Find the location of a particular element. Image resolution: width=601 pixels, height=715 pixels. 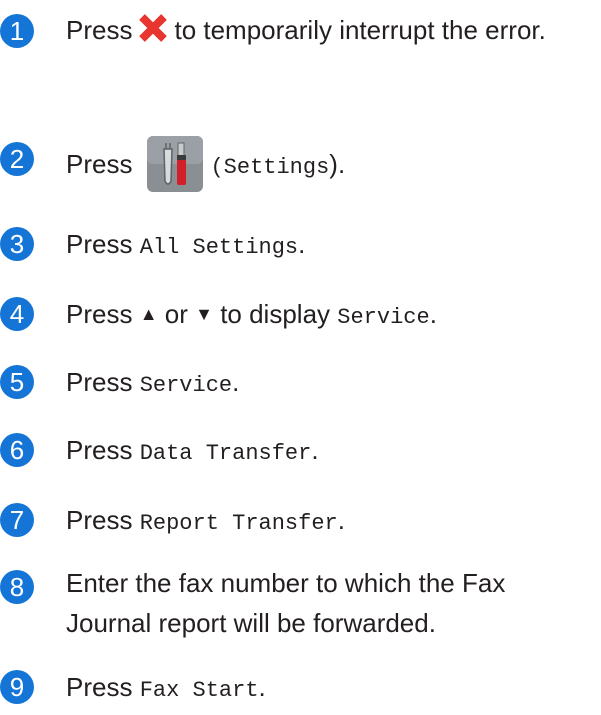

step-number: 4 is located at coordinates (17, 314).